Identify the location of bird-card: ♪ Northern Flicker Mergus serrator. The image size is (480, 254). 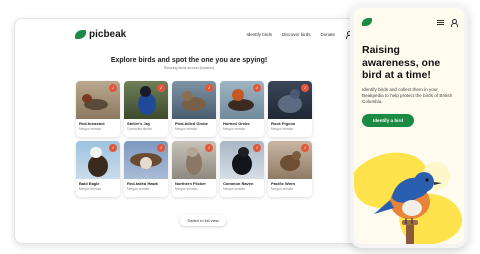
(194, 169).